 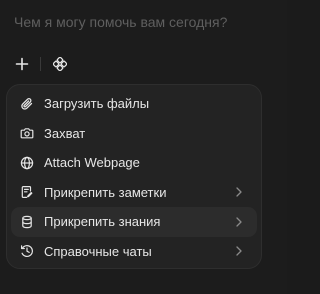 What do you see at coordinates (120, 22) in the screenshot?
I see `message-input-placeholder: Чем я могу помочь вам сегодня?` at bounding box center [120, 22].